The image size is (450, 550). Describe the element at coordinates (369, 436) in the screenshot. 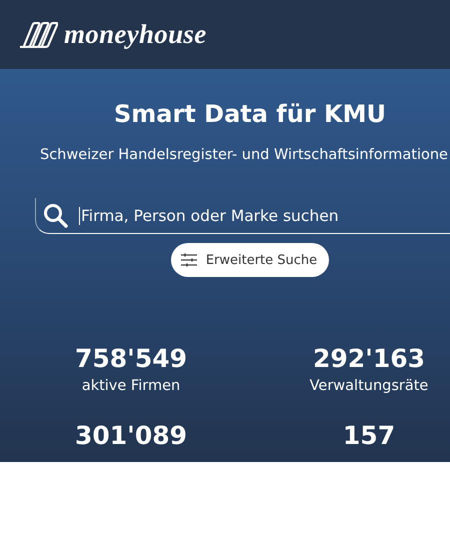

I see `stat-value: 157` at that location.